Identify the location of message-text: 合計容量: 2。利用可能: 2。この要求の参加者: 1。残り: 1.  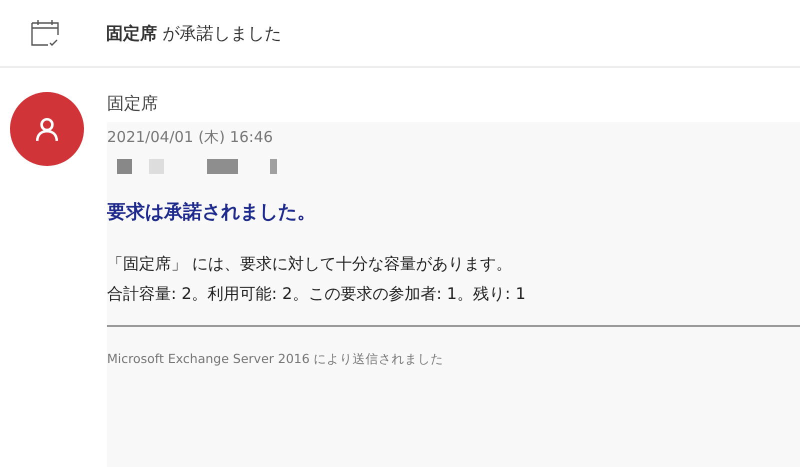
(317, 294).